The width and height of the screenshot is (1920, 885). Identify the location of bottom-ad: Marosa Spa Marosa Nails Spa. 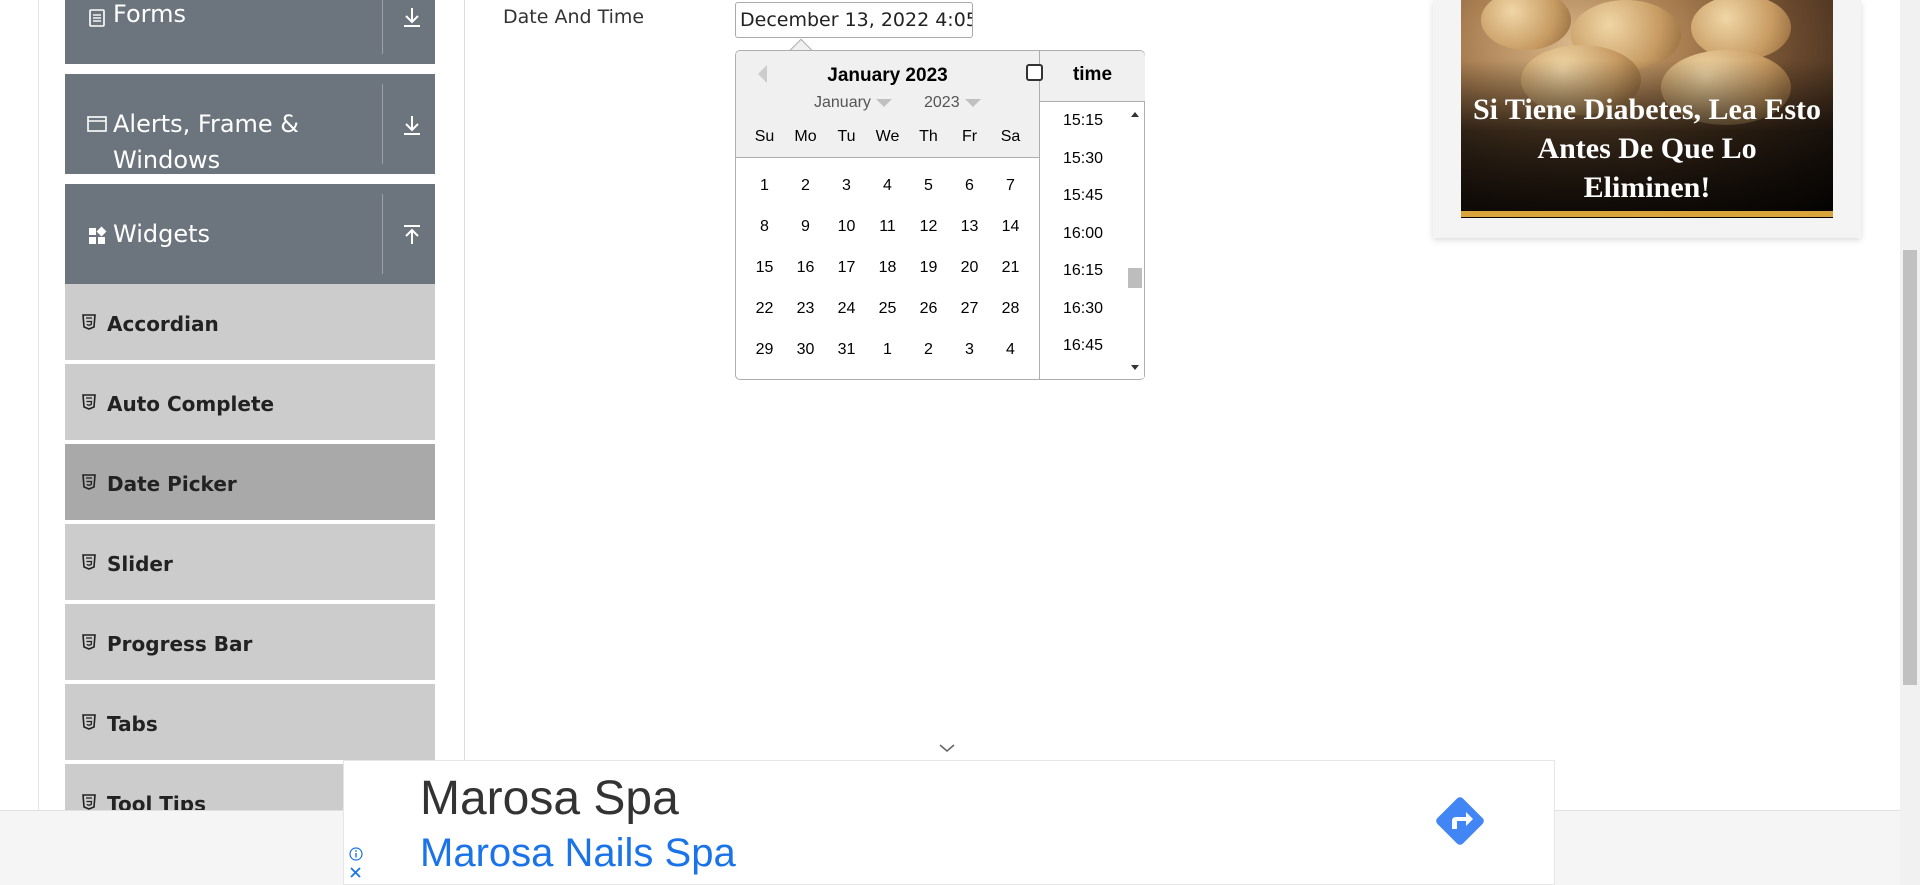
(949, 822).